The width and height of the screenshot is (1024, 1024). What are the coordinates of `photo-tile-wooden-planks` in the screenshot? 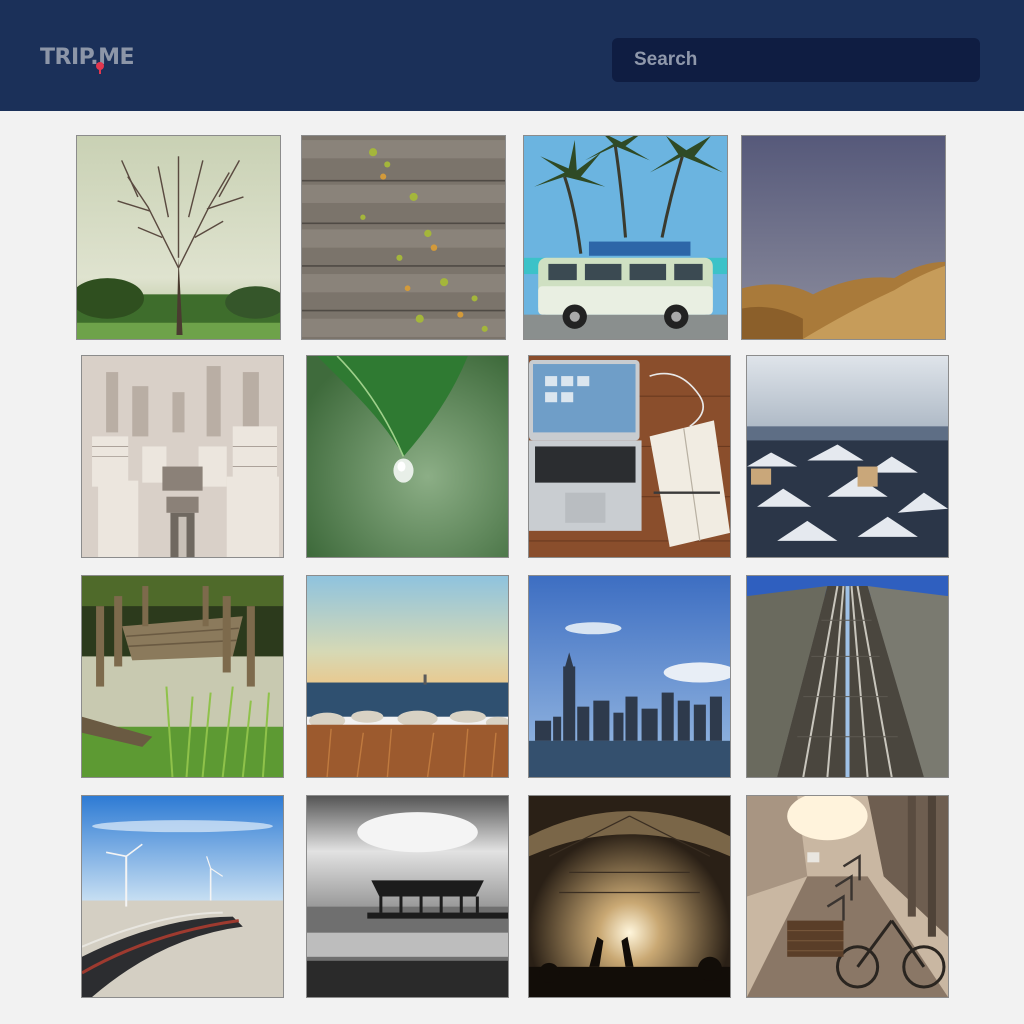 It's located at (403, 237).